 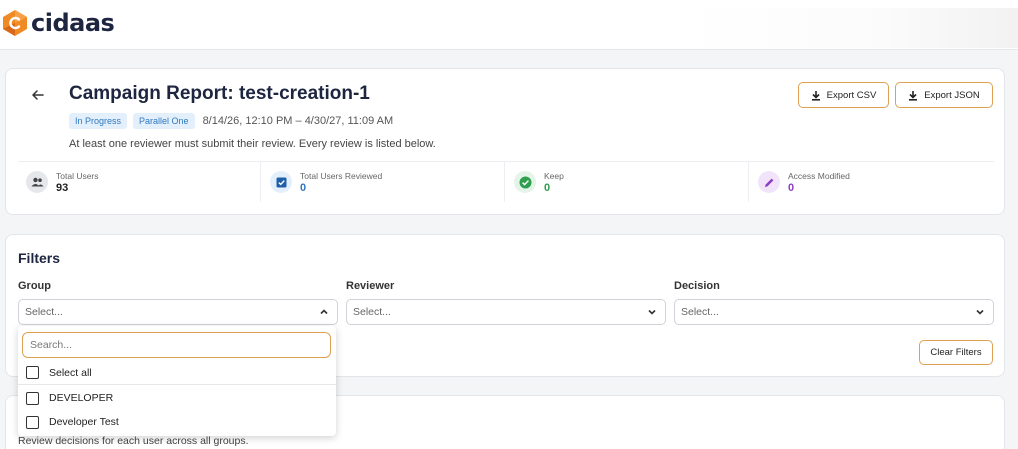 I want to click on export-csv-button: Export CSV, so click(x=843, y=95).